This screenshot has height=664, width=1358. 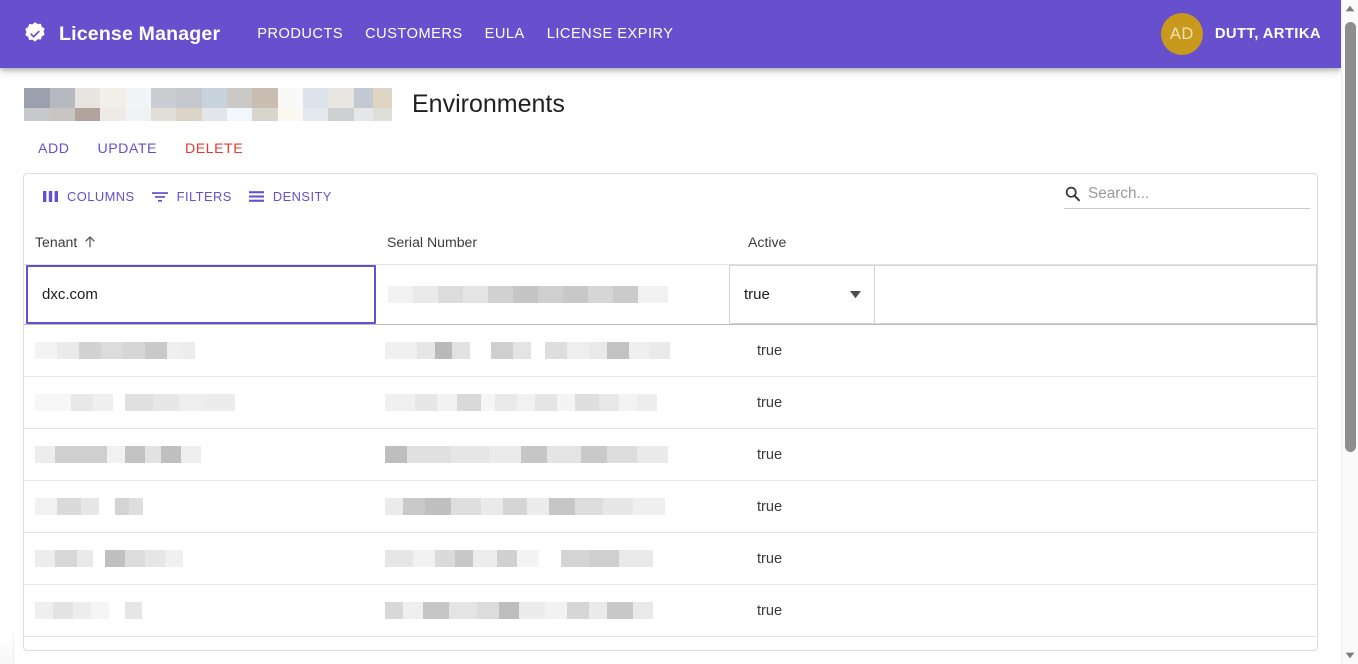 I want to click on verified-badge-icon, so click(x=35, y=32).